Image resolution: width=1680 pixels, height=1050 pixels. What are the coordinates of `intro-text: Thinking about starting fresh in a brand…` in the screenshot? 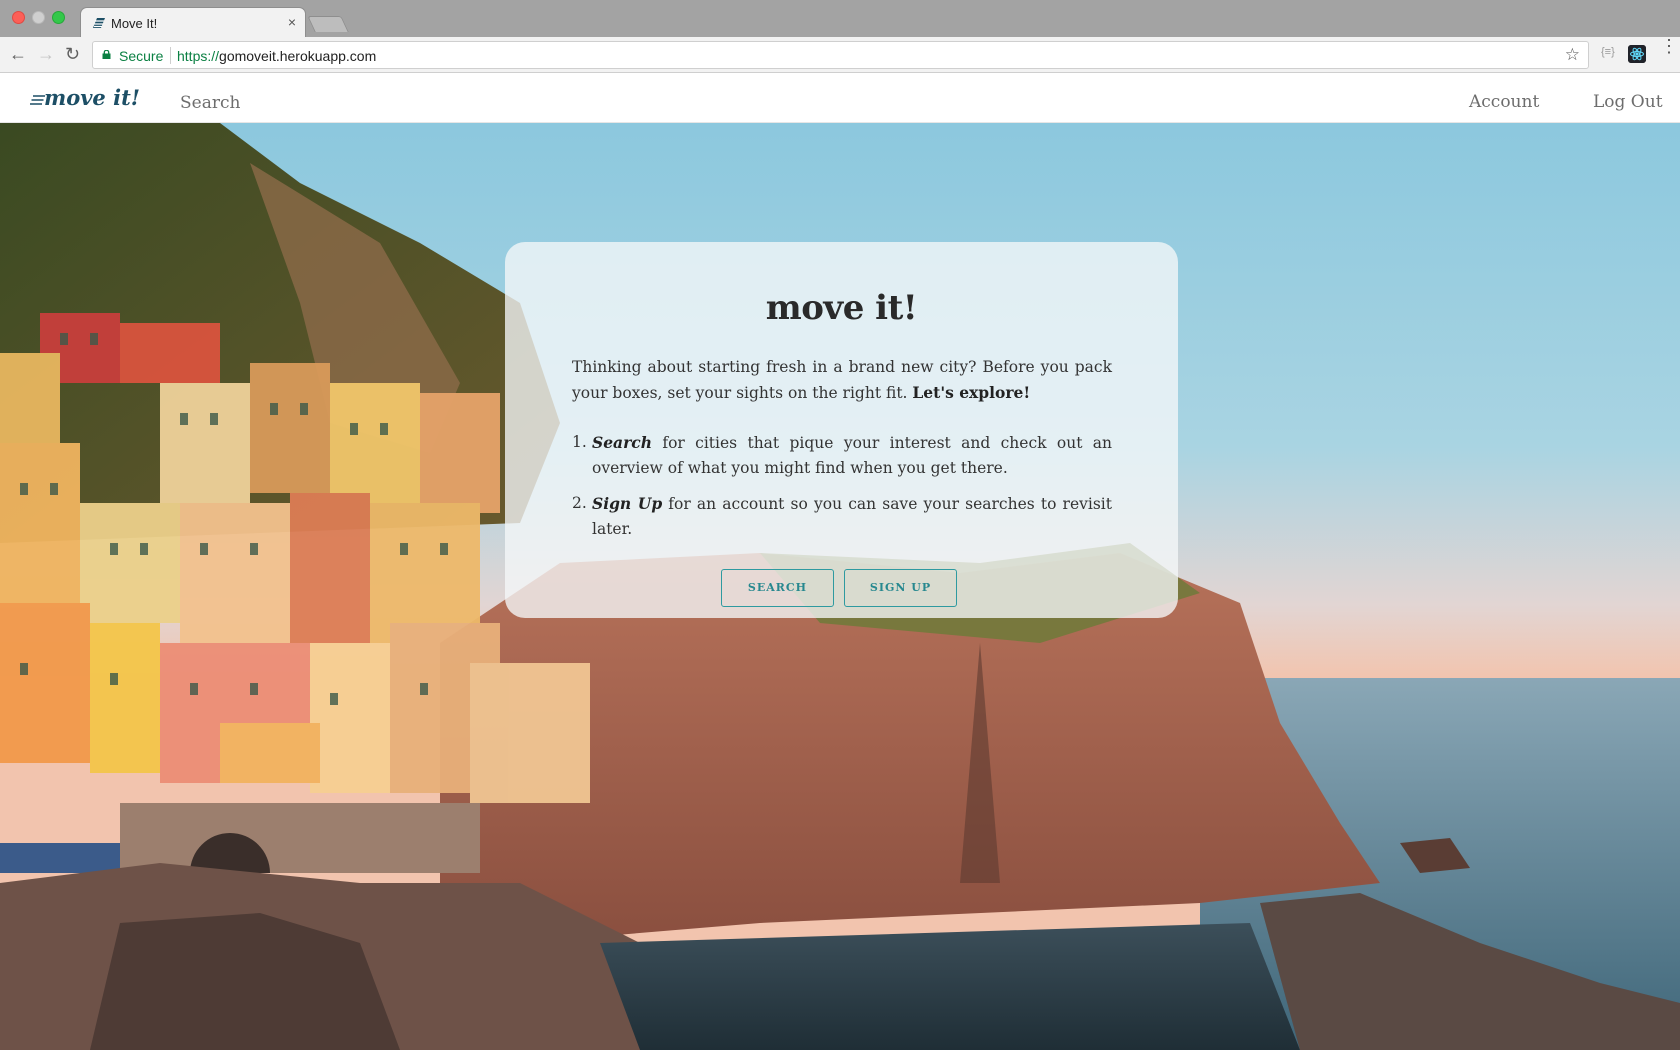 It's located at (842, 380).